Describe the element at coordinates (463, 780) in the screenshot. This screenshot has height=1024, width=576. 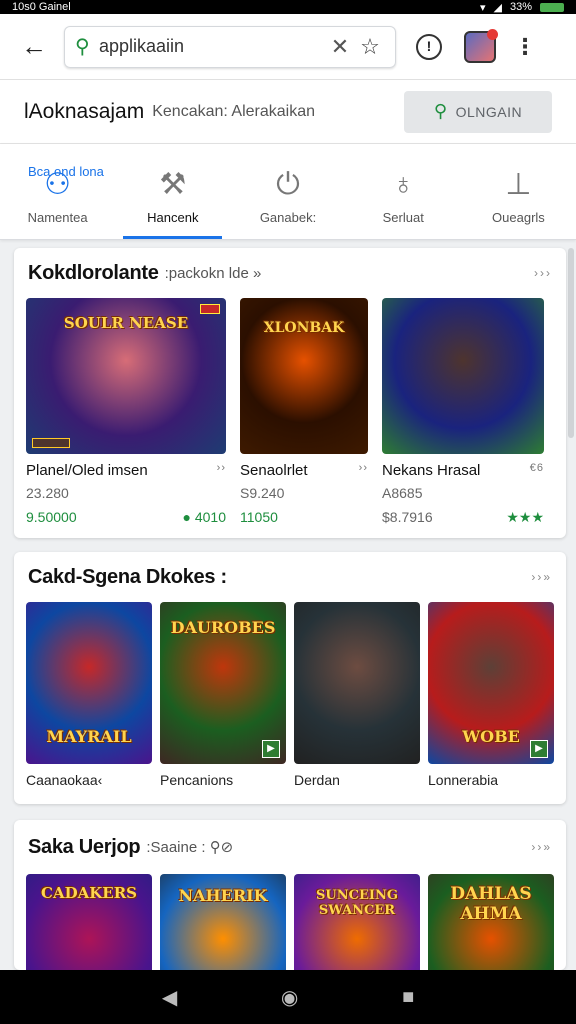
I see `app-name: Lonnerabia` at that location.